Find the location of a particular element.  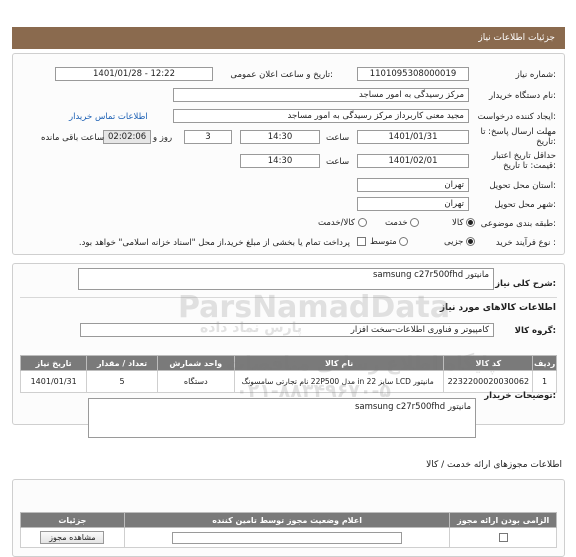

price-time-field: 14:30 is located at coordinates (280, 161).